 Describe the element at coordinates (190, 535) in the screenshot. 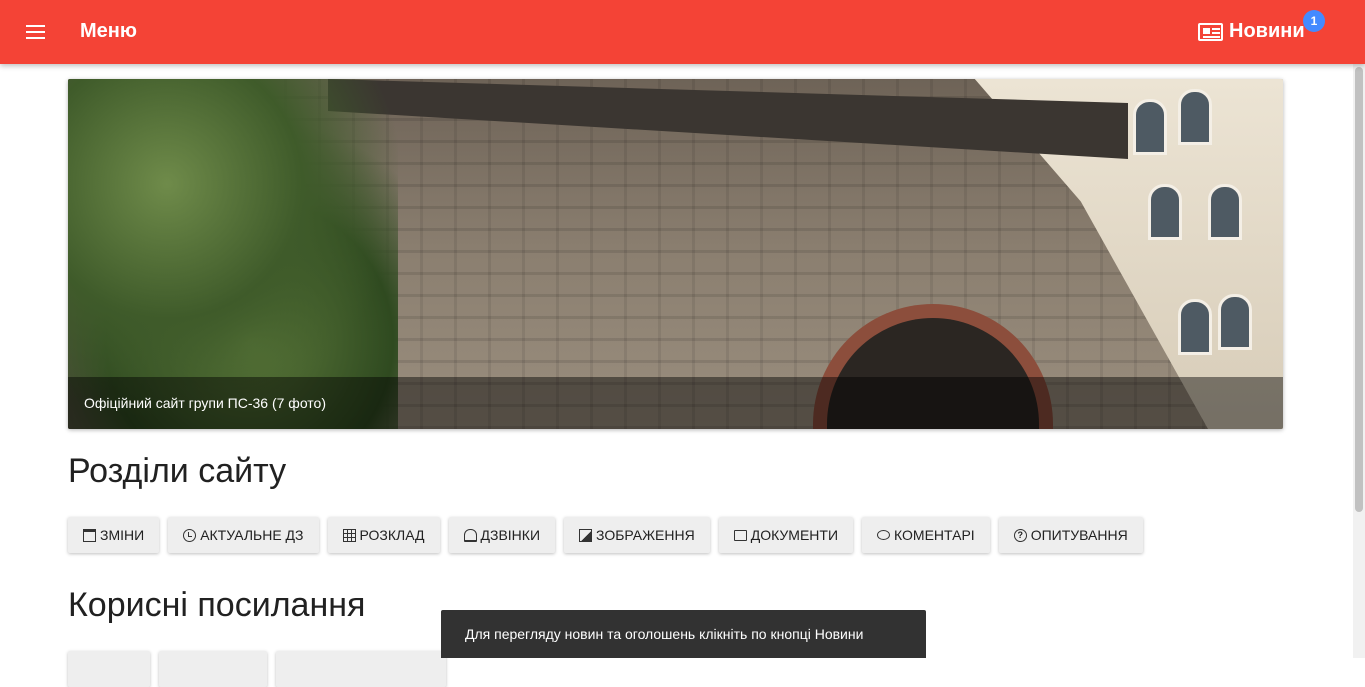

I see `clock-icon` at that location.